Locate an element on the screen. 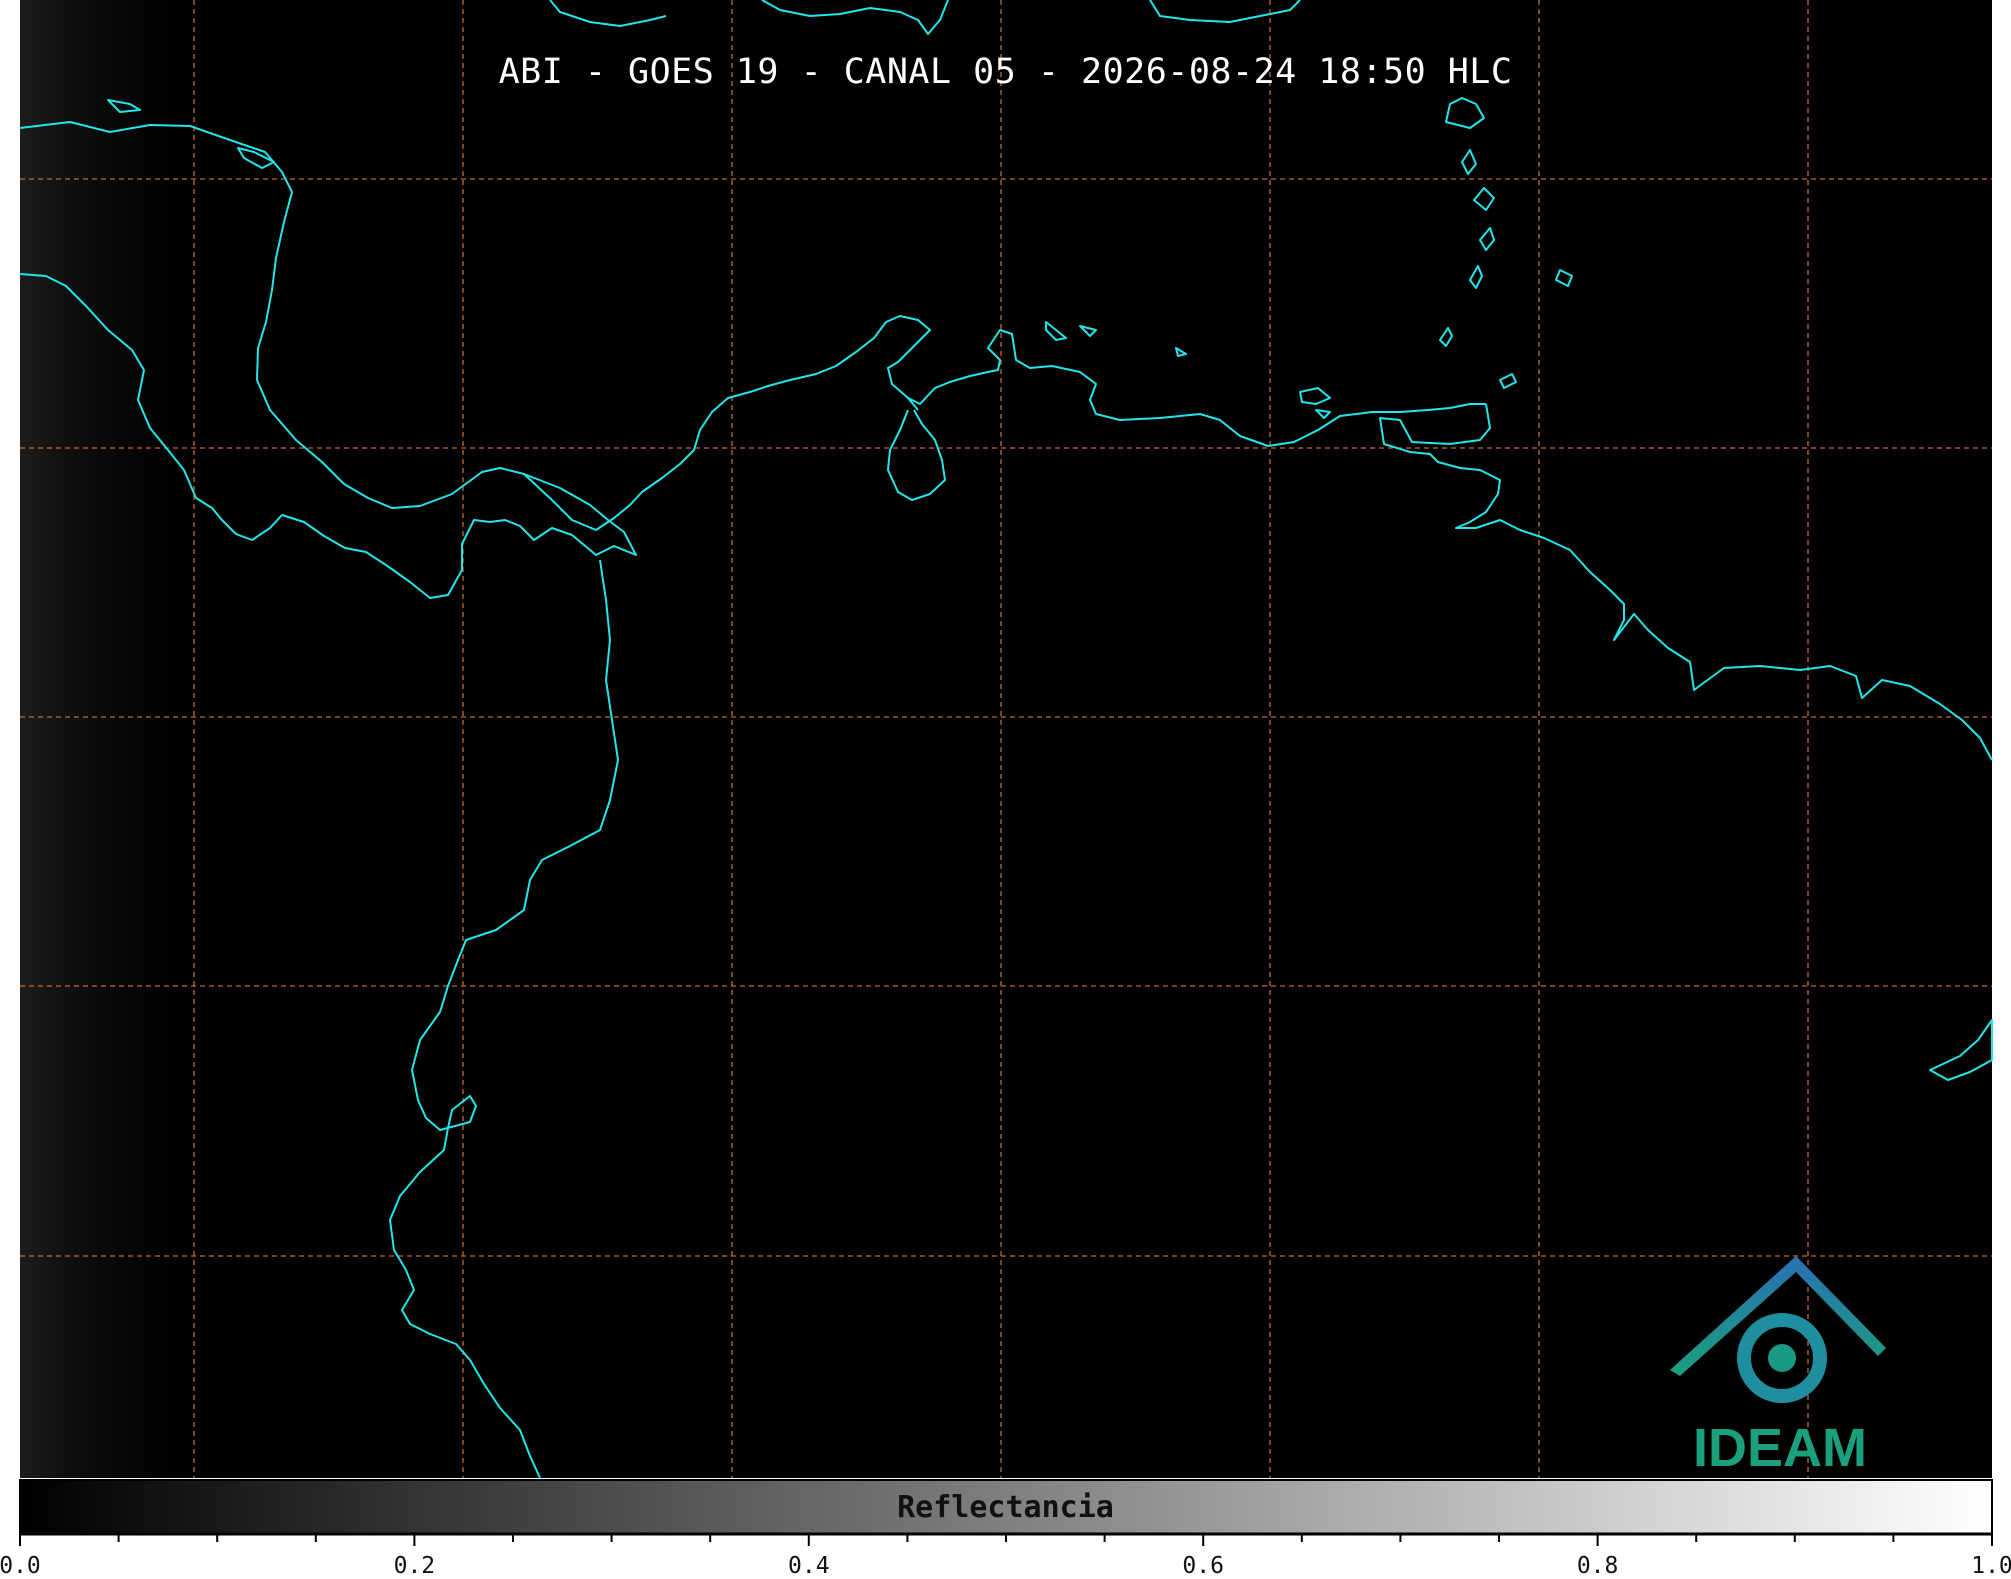 The height and width of the screenshot is (1579, 2011). colorbar-tick-label: 0.0 is located at coordinates (20, 1566).